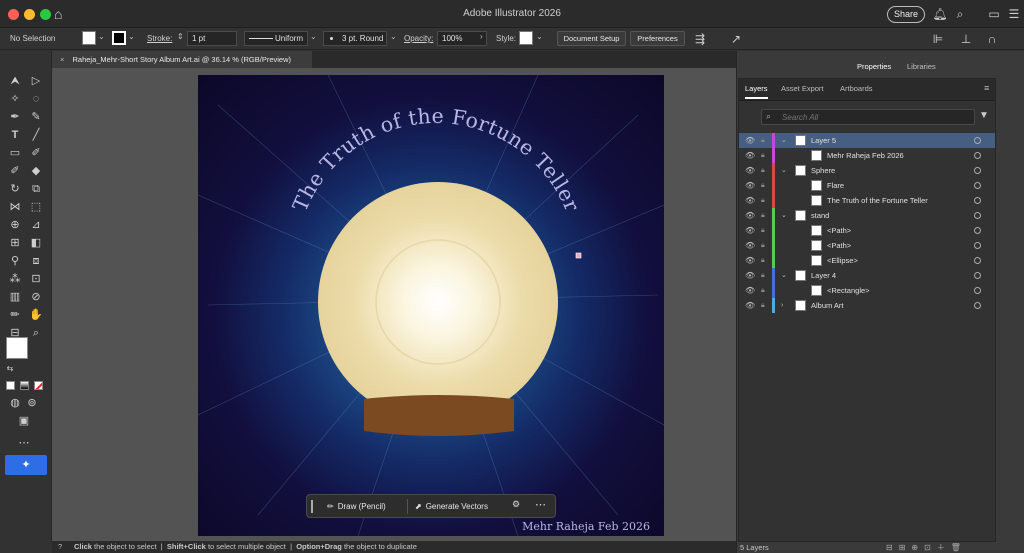 Image resolution: width=1024 pixels, height=553 pixels. What do you see at coordinates (24, 443) in the screenshot?
I see `more-tools-icon: ⋯` at bounding box center [24, 443].